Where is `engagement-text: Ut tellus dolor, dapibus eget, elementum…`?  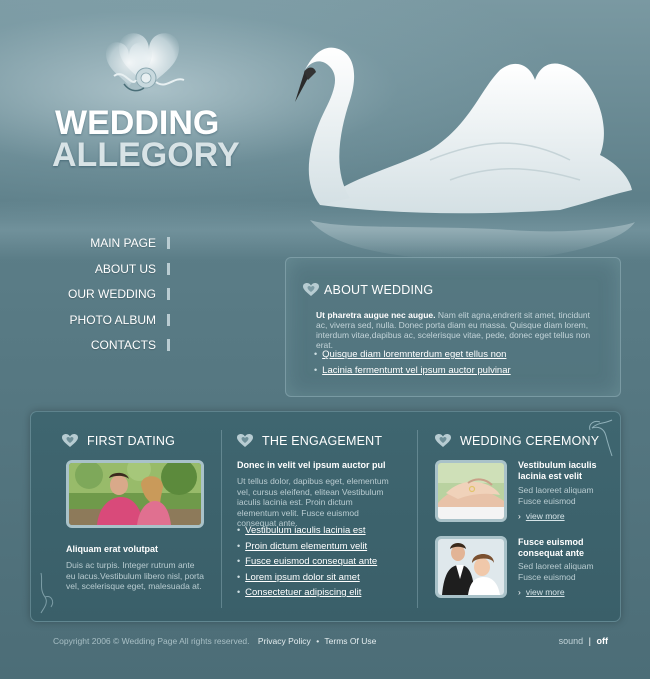 engagement-text: Ut tellus dolor, dapibus eget, elementum… is located at coordinates (313, 502).